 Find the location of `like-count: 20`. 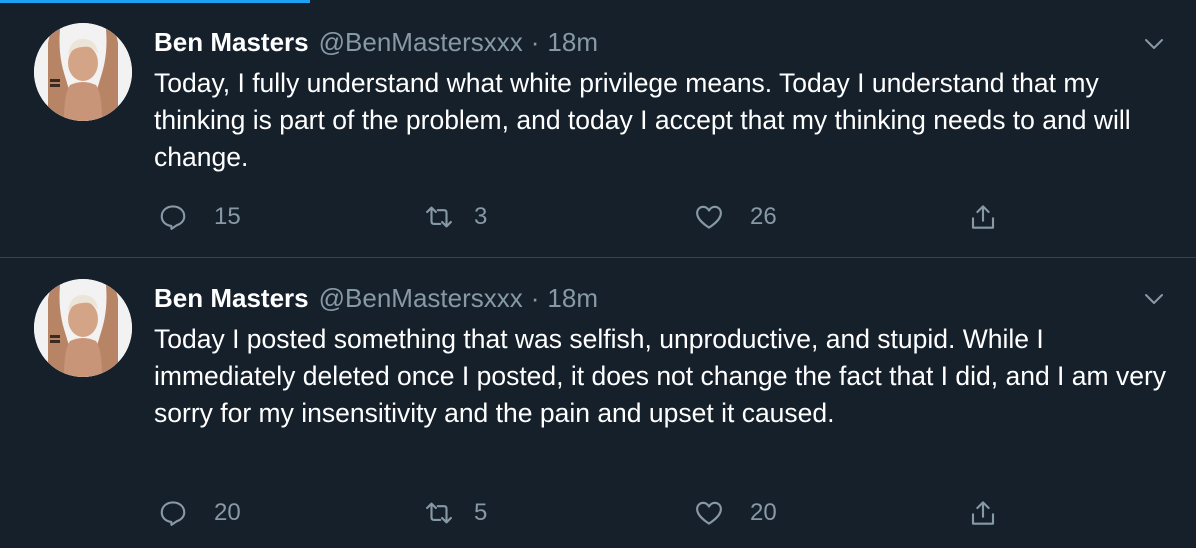

like-count: 20 is located at coordinates (763, 512).